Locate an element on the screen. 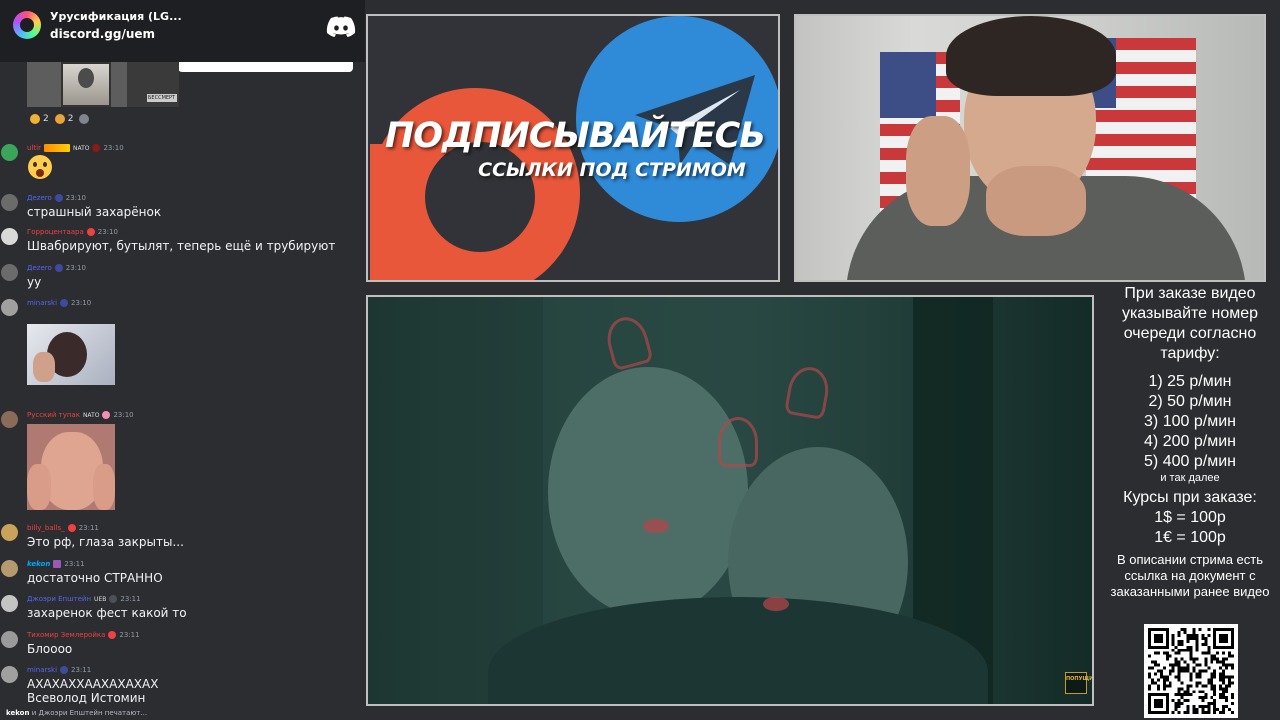  message-meta: Тихомир Землеройка 23:11 is located at coordinates (83, 635).